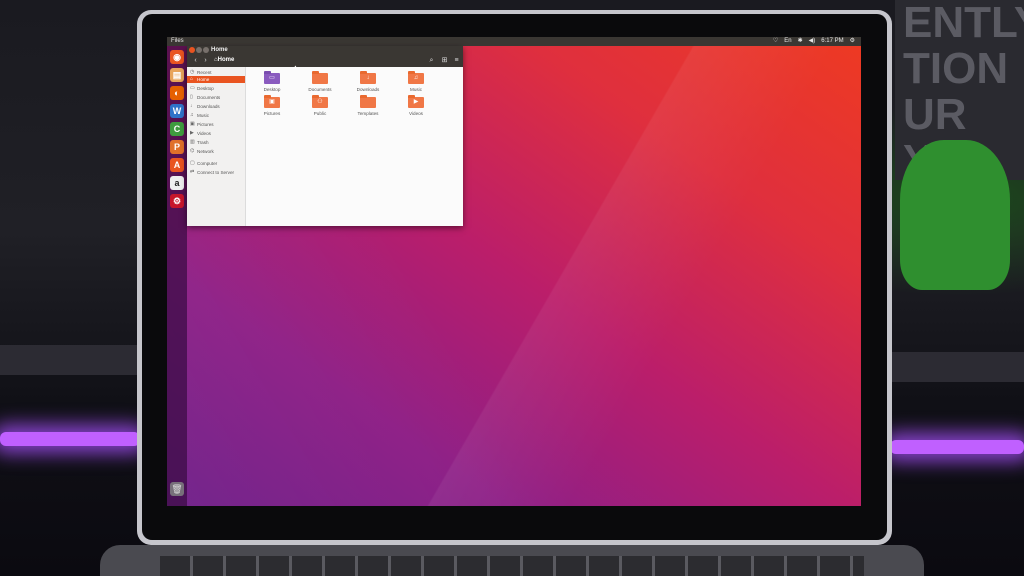 The height and width of the screenshot is (576, 1024). I want to click on sidebar-item-label: Documents, so click(209, 97).